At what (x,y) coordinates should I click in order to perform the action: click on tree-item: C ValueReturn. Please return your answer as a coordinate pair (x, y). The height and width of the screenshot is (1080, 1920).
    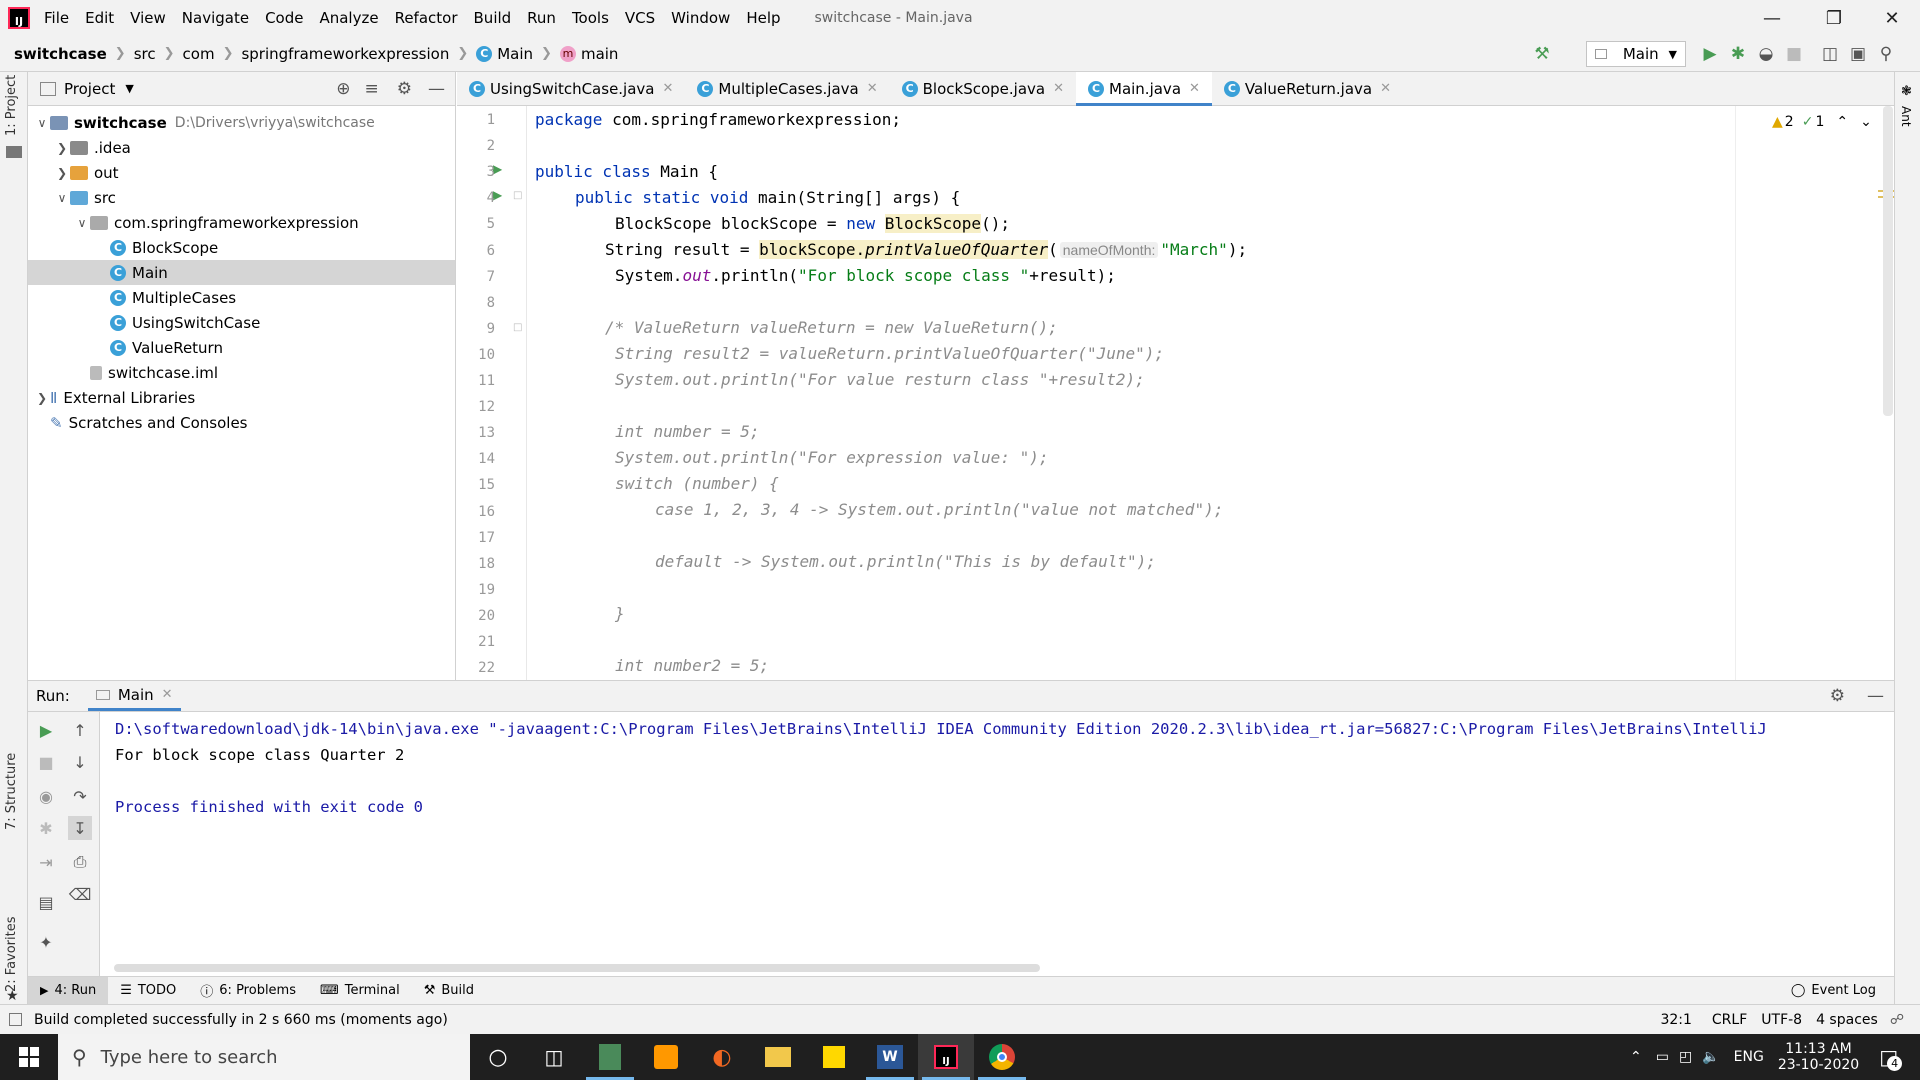
    Looking at the image, I should click on (241, 347).